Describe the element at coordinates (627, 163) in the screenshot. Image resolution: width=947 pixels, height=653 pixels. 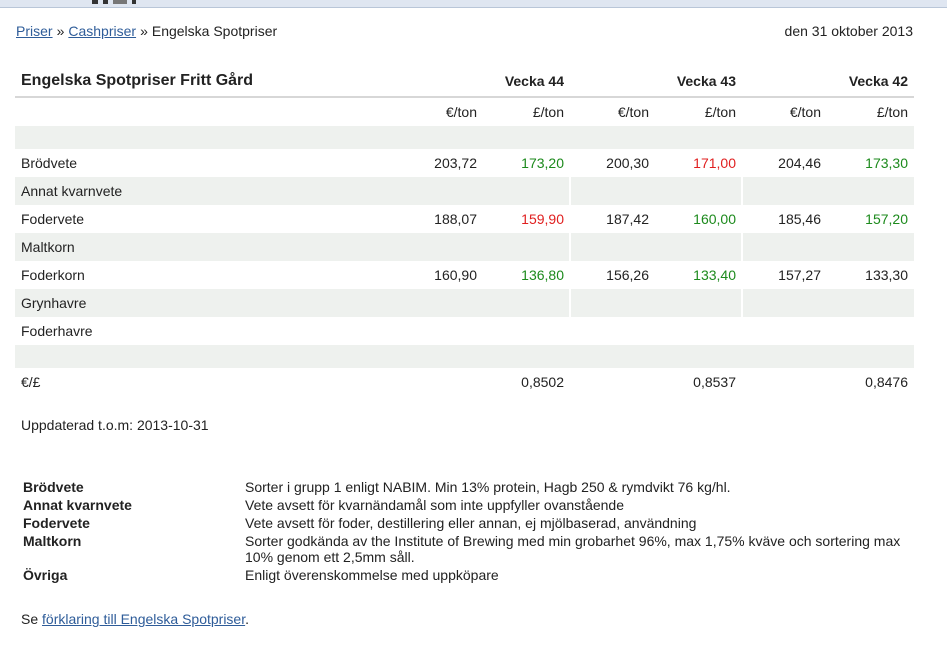
I see `price-cell: 200,30` at that location.